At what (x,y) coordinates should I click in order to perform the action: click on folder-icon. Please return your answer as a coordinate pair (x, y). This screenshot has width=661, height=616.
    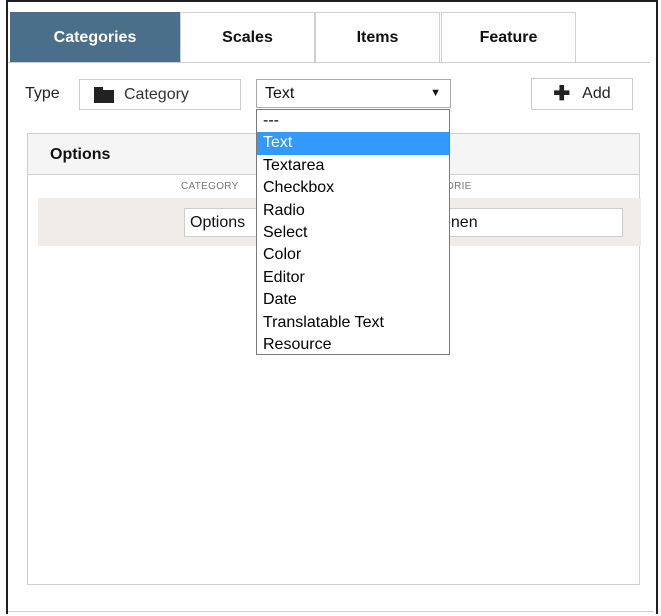
    Looking at the image, I should click on (104, 94).